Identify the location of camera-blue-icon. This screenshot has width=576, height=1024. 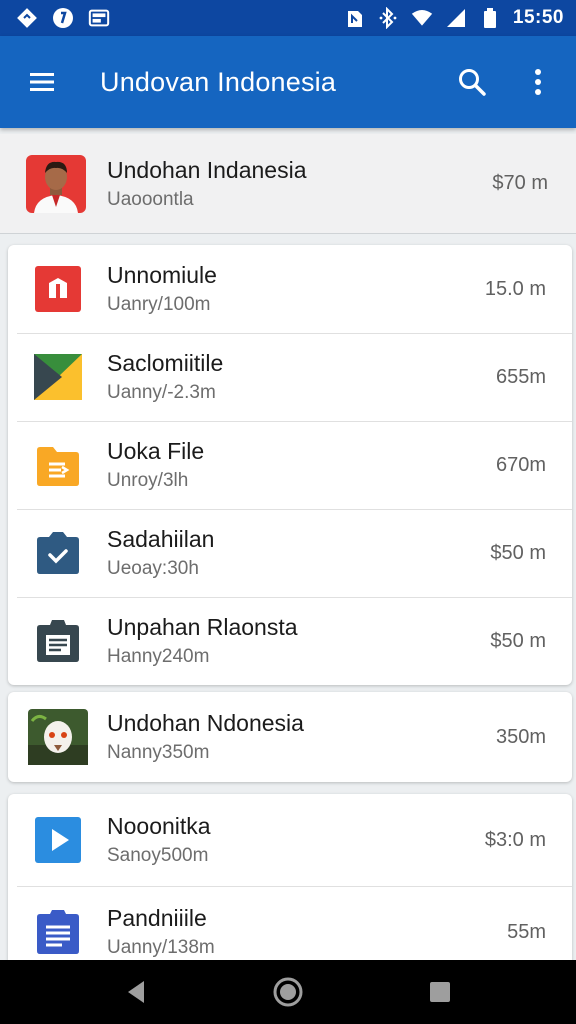
(58, 553).